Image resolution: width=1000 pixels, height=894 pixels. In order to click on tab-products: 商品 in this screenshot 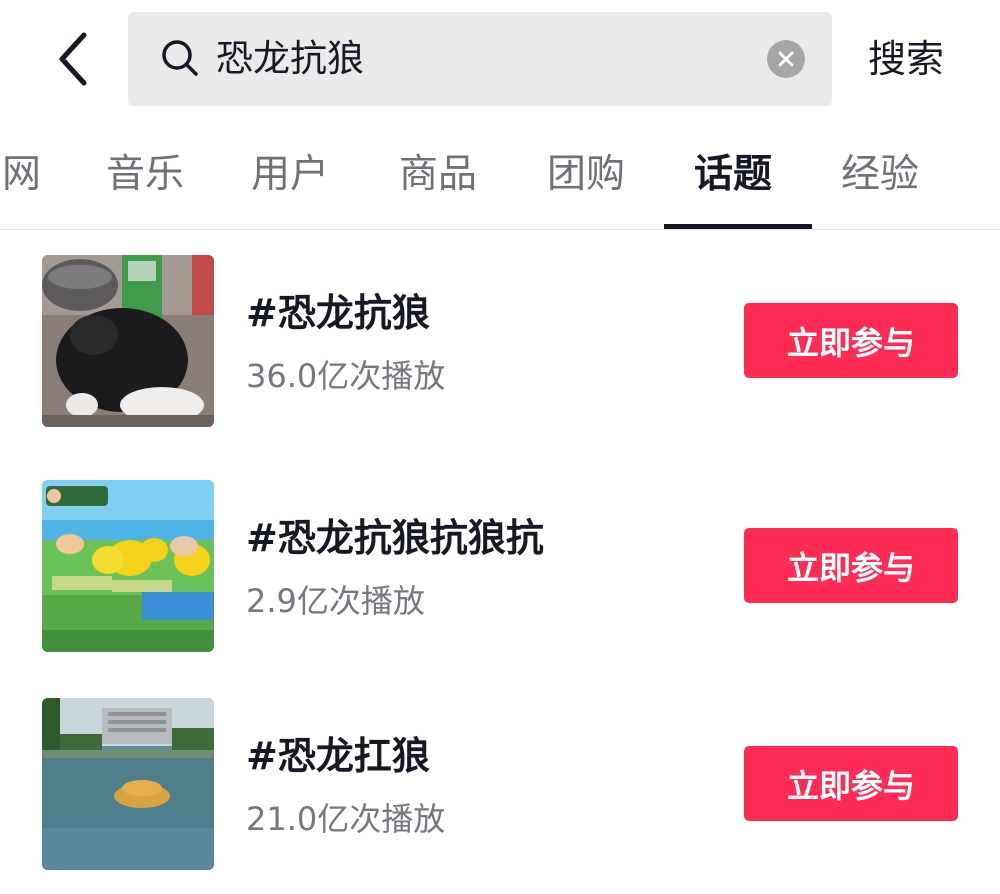, I will do `click(438, 175)`.